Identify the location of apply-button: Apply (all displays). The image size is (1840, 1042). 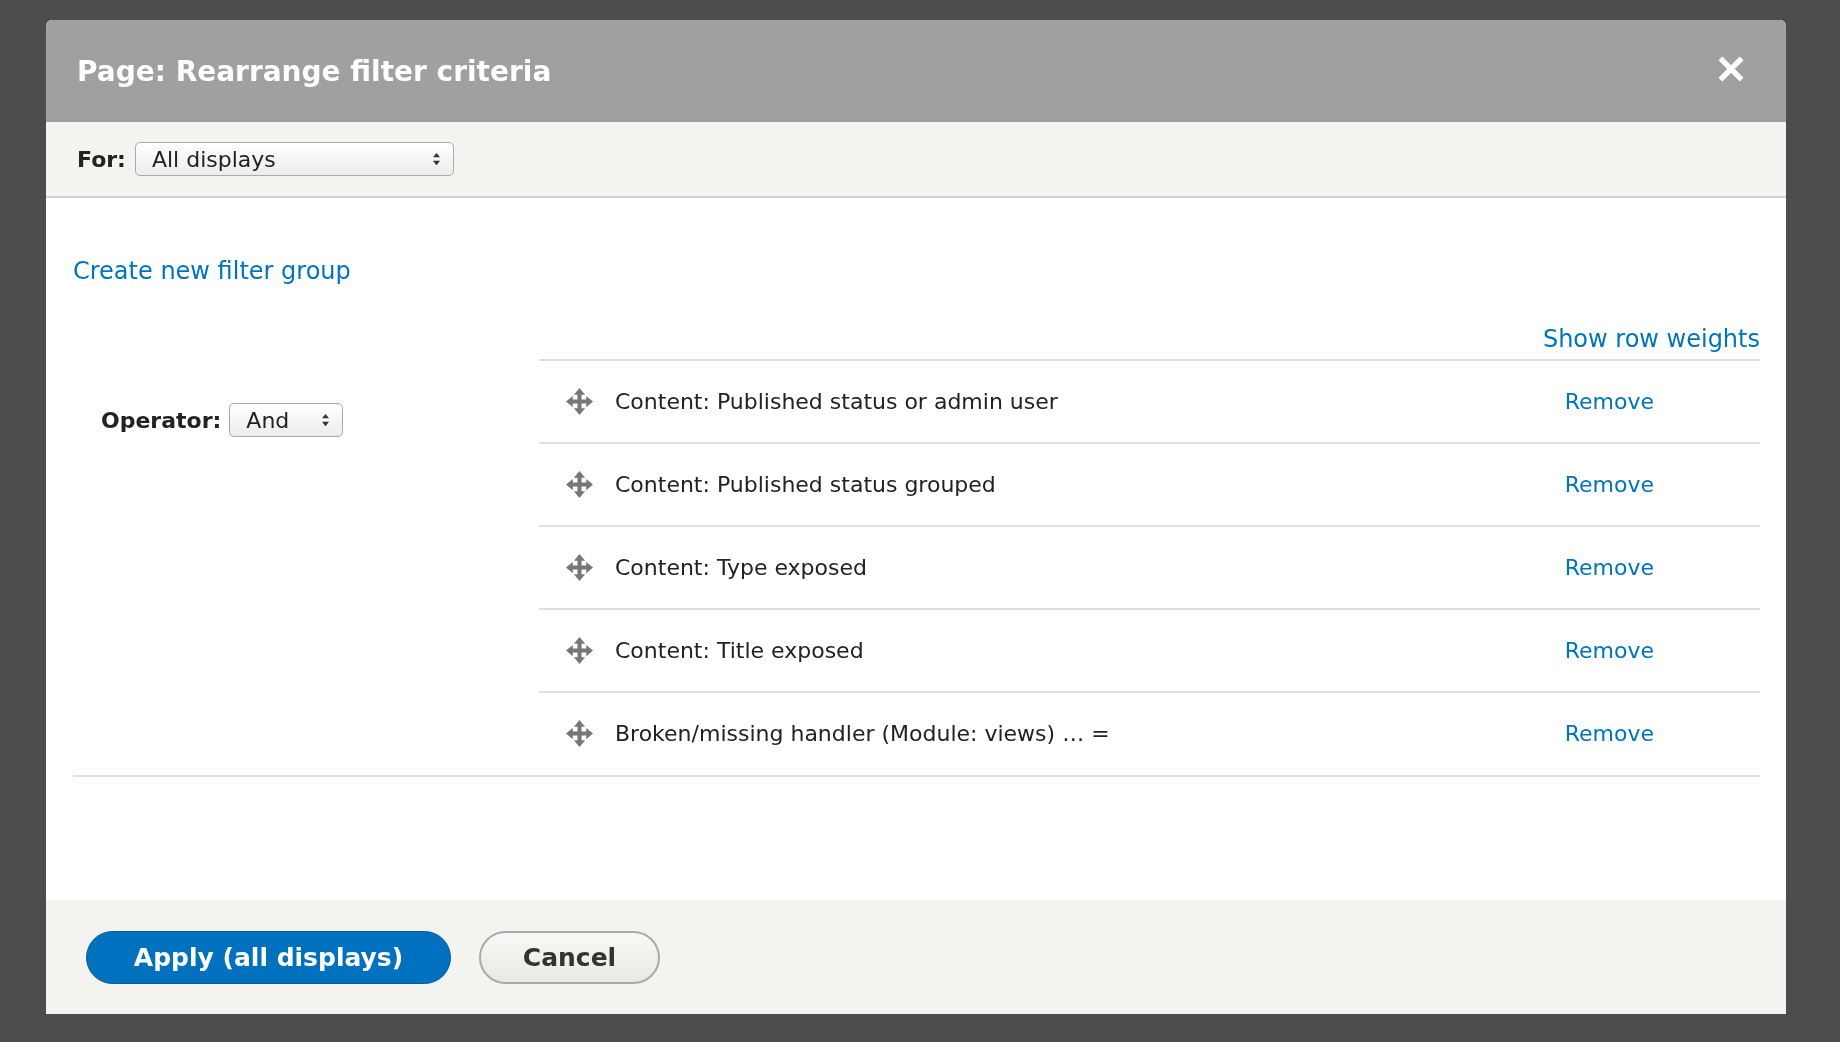
(268, 957).